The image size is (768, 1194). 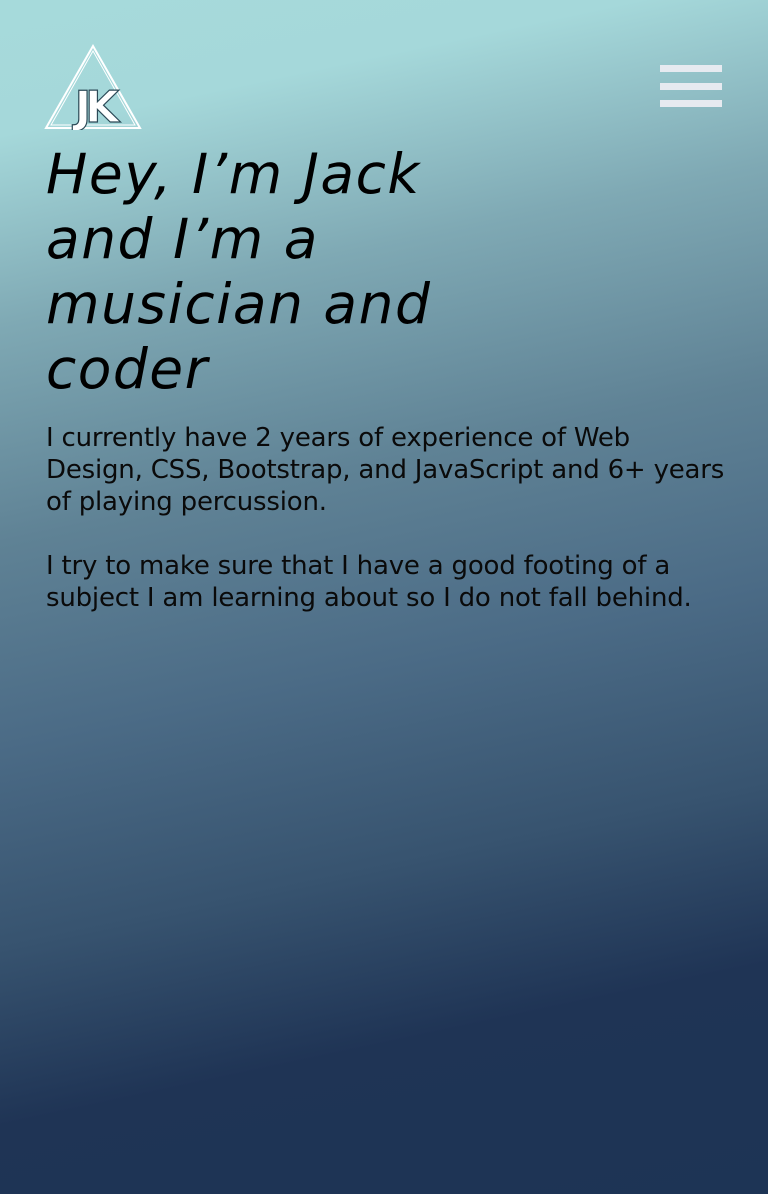 I want to click on hamburger-menu-button, so click(x=691, y=87).